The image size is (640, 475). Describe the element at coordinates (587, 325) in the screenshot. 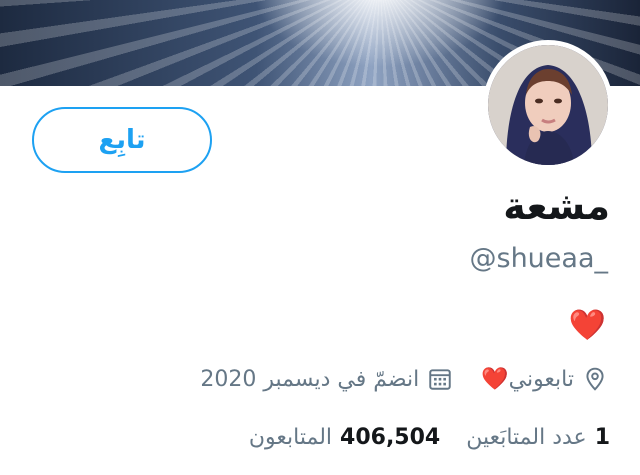

I see `bio-text: ❤️` at that location.